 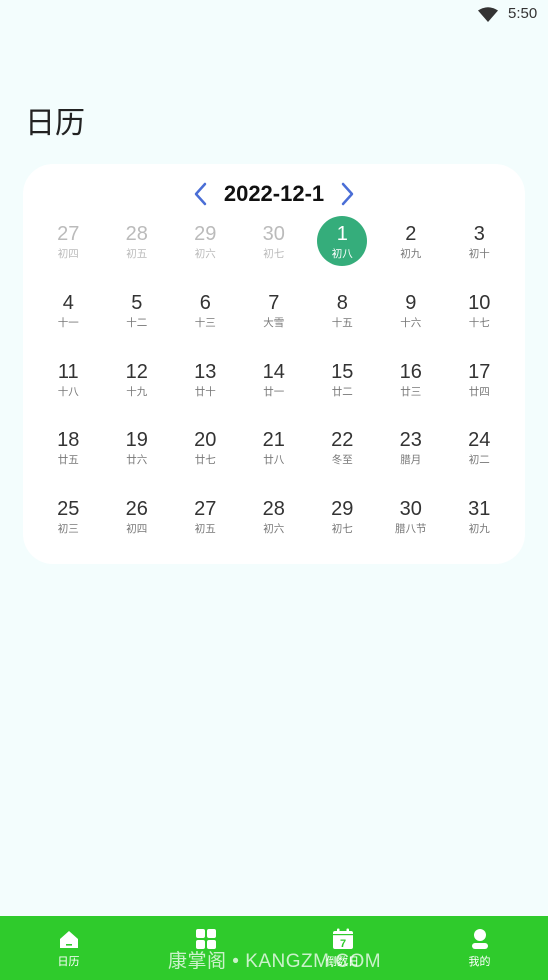 I want to click on day-cell: 24 初二, so click(x=479, y=454).